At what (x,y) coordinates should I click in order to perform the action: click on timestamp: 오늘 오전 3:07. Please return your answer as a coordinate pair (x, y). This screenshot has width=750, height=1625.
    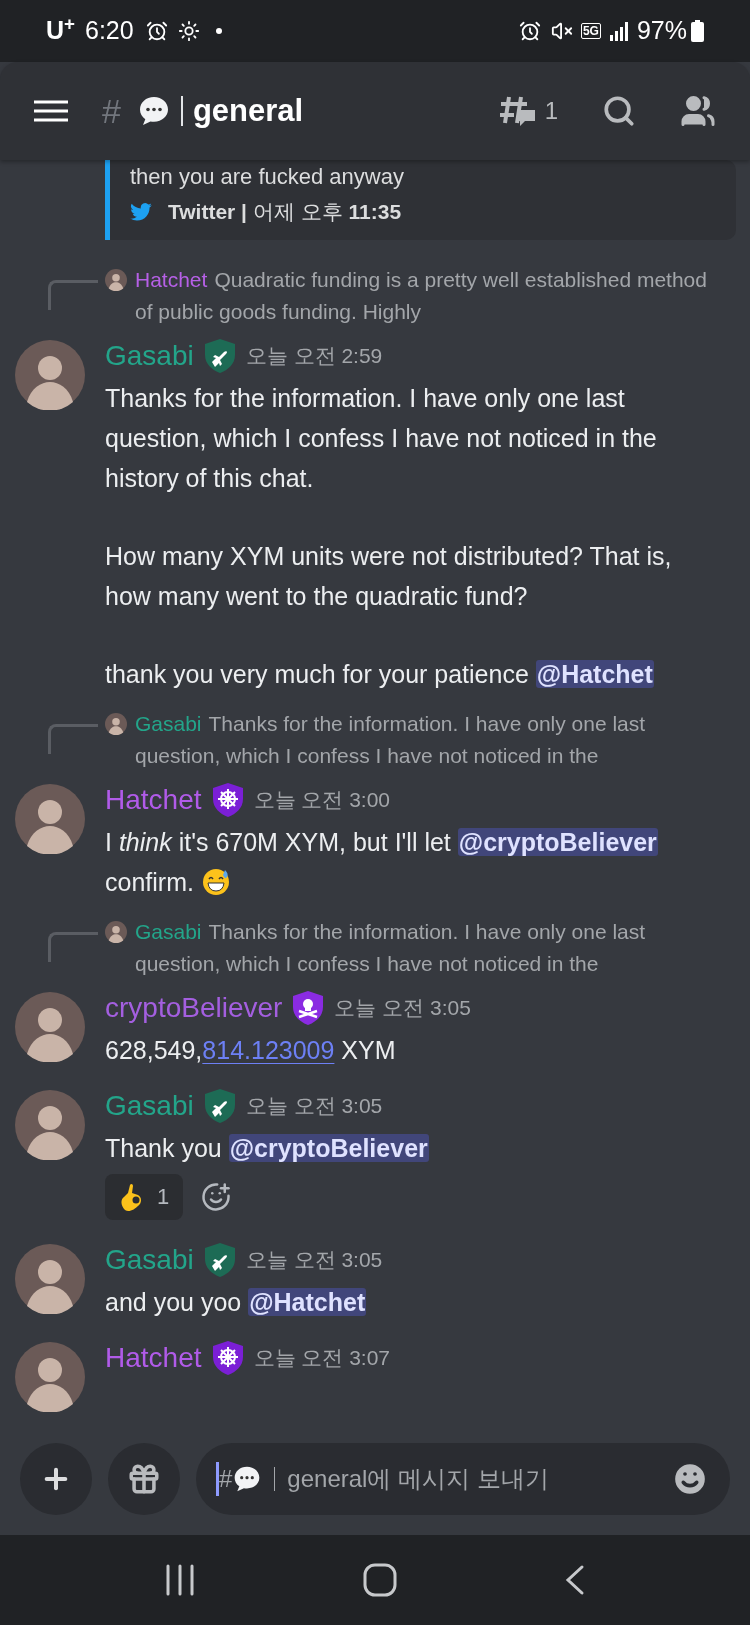
    Looking at the image, I should click on (322, 1357).